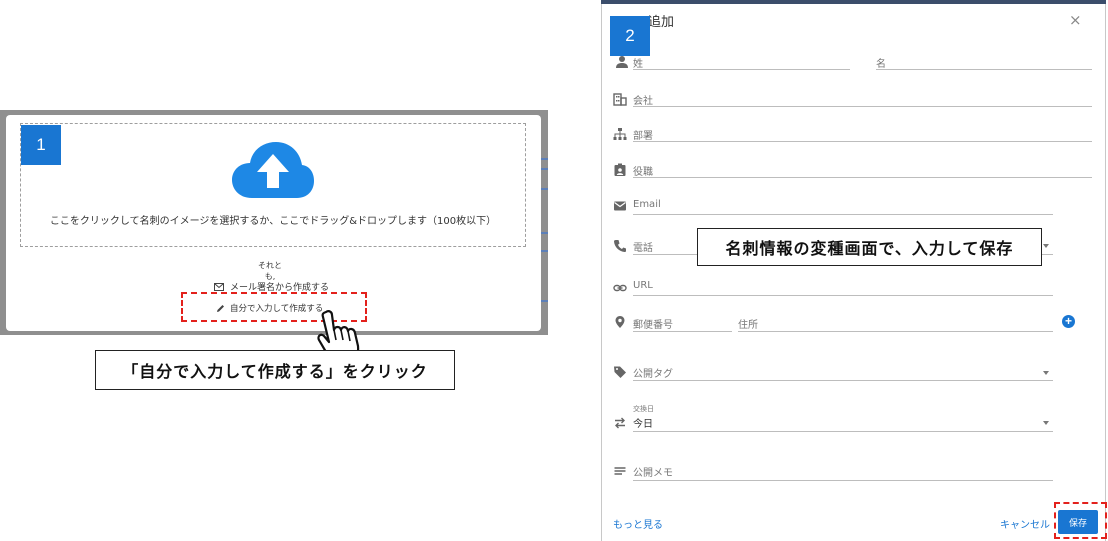  I want to click on last-name-placeholder: 姓, so click(638, 64).